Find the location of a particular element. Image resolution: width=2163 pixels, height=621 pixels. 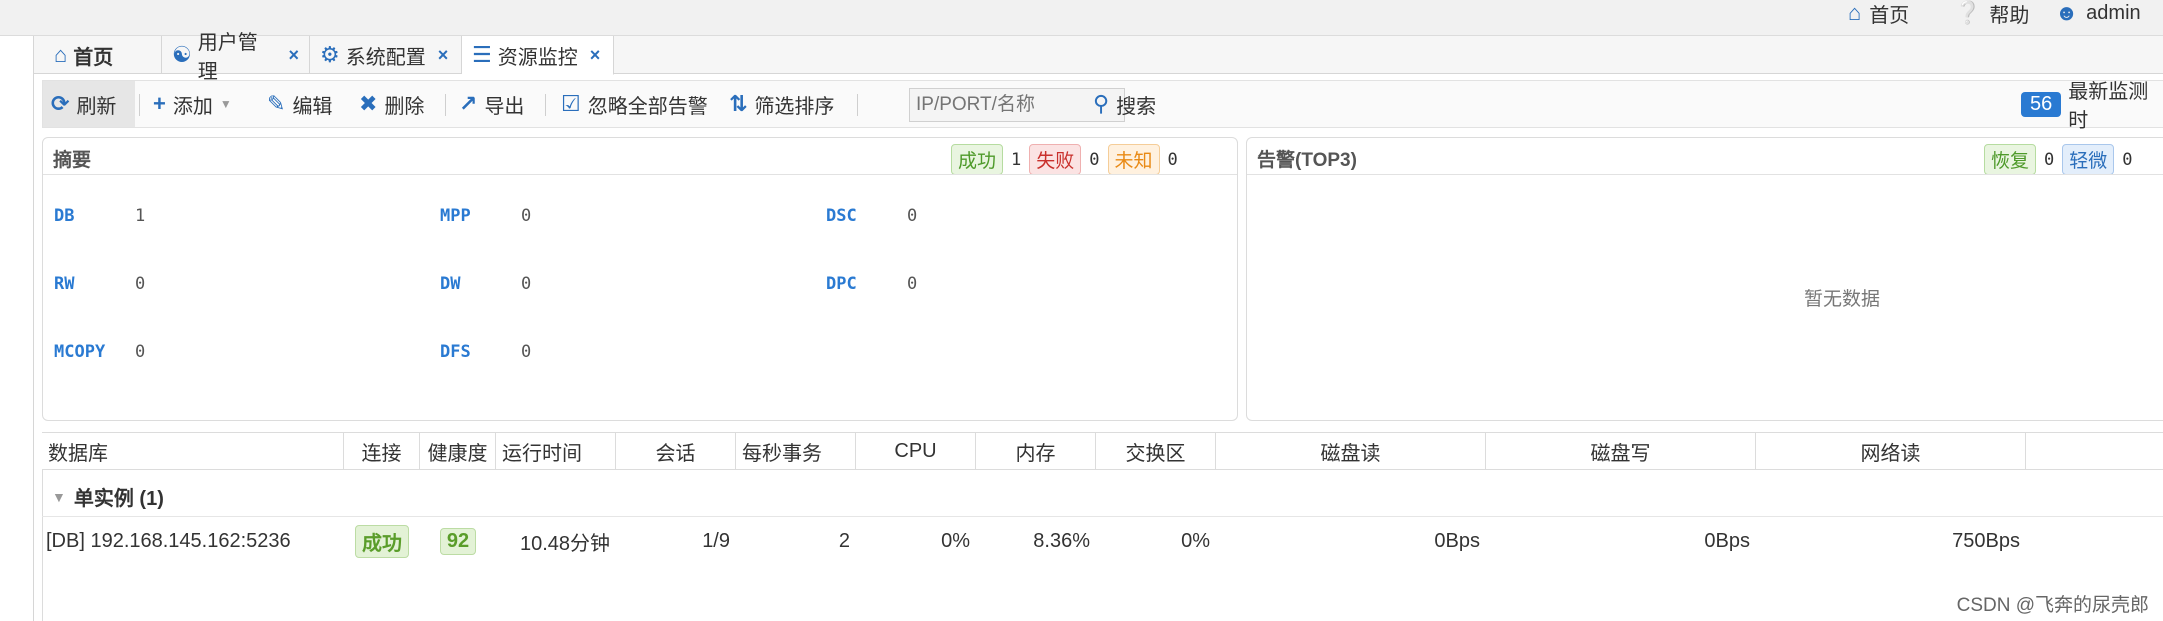

alerts-status-counts: 恢复 0 轻微 0 is located at coordinates (2058, 159).